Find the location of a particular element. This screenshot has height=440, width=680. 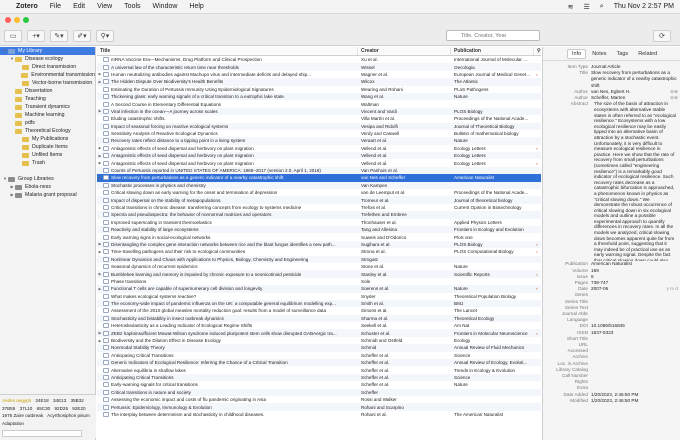

collection-item: ▼ Disease ecology is located at coordinates (47, 59).